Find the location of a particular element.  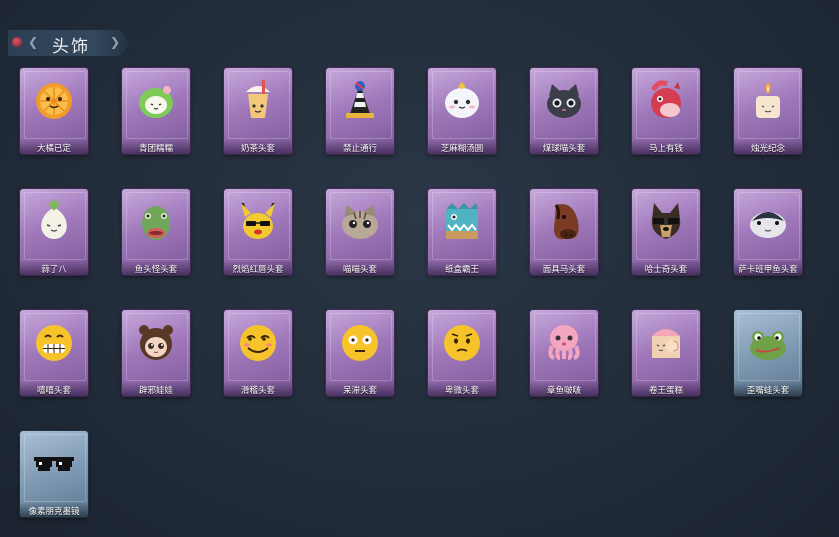

item-card: 禁止通行 is located at coordinates (360, 111).